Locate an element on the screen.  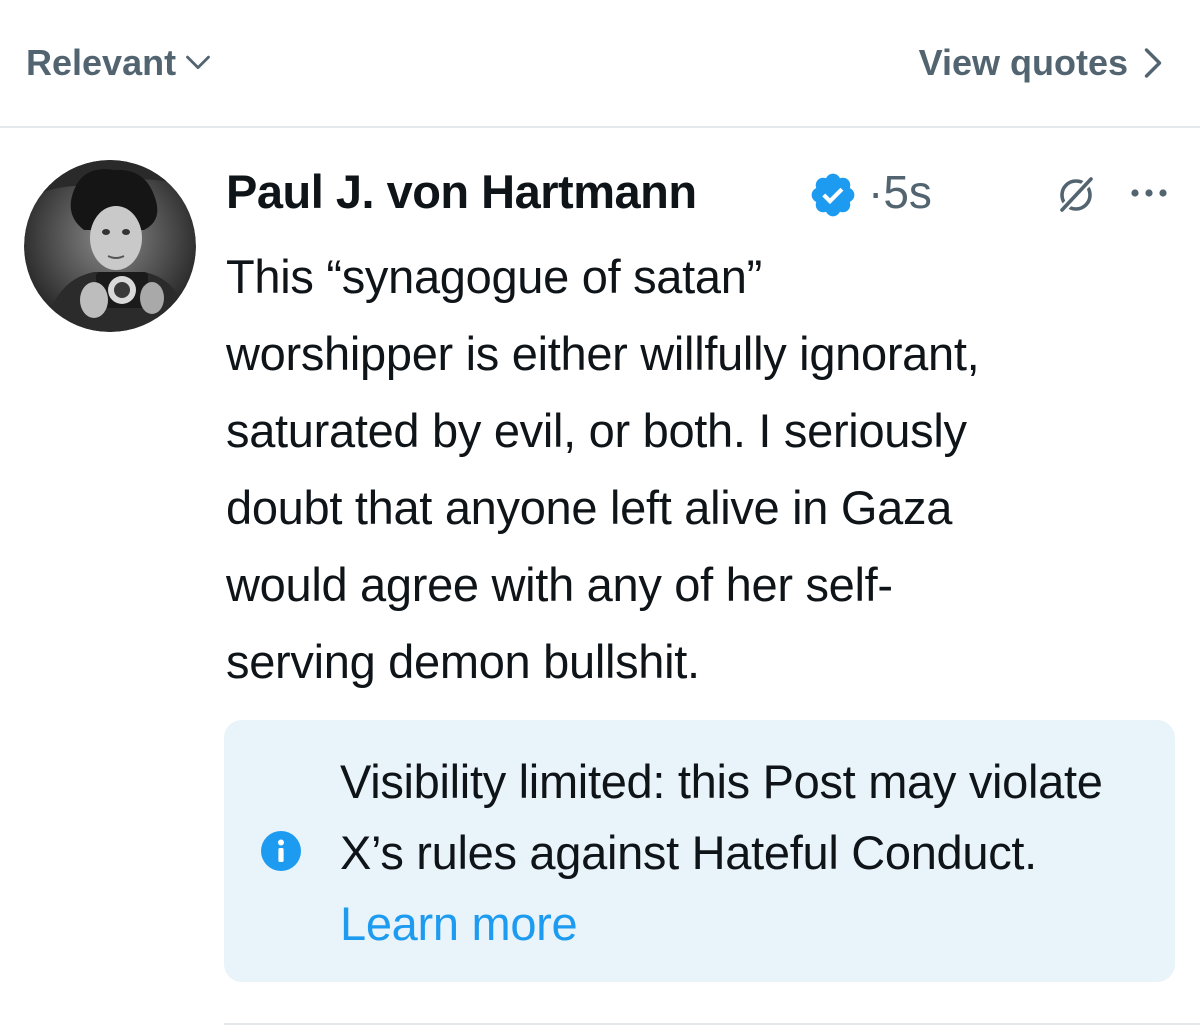
learn-more-link: Learn more is located at coordinates (459, 923).